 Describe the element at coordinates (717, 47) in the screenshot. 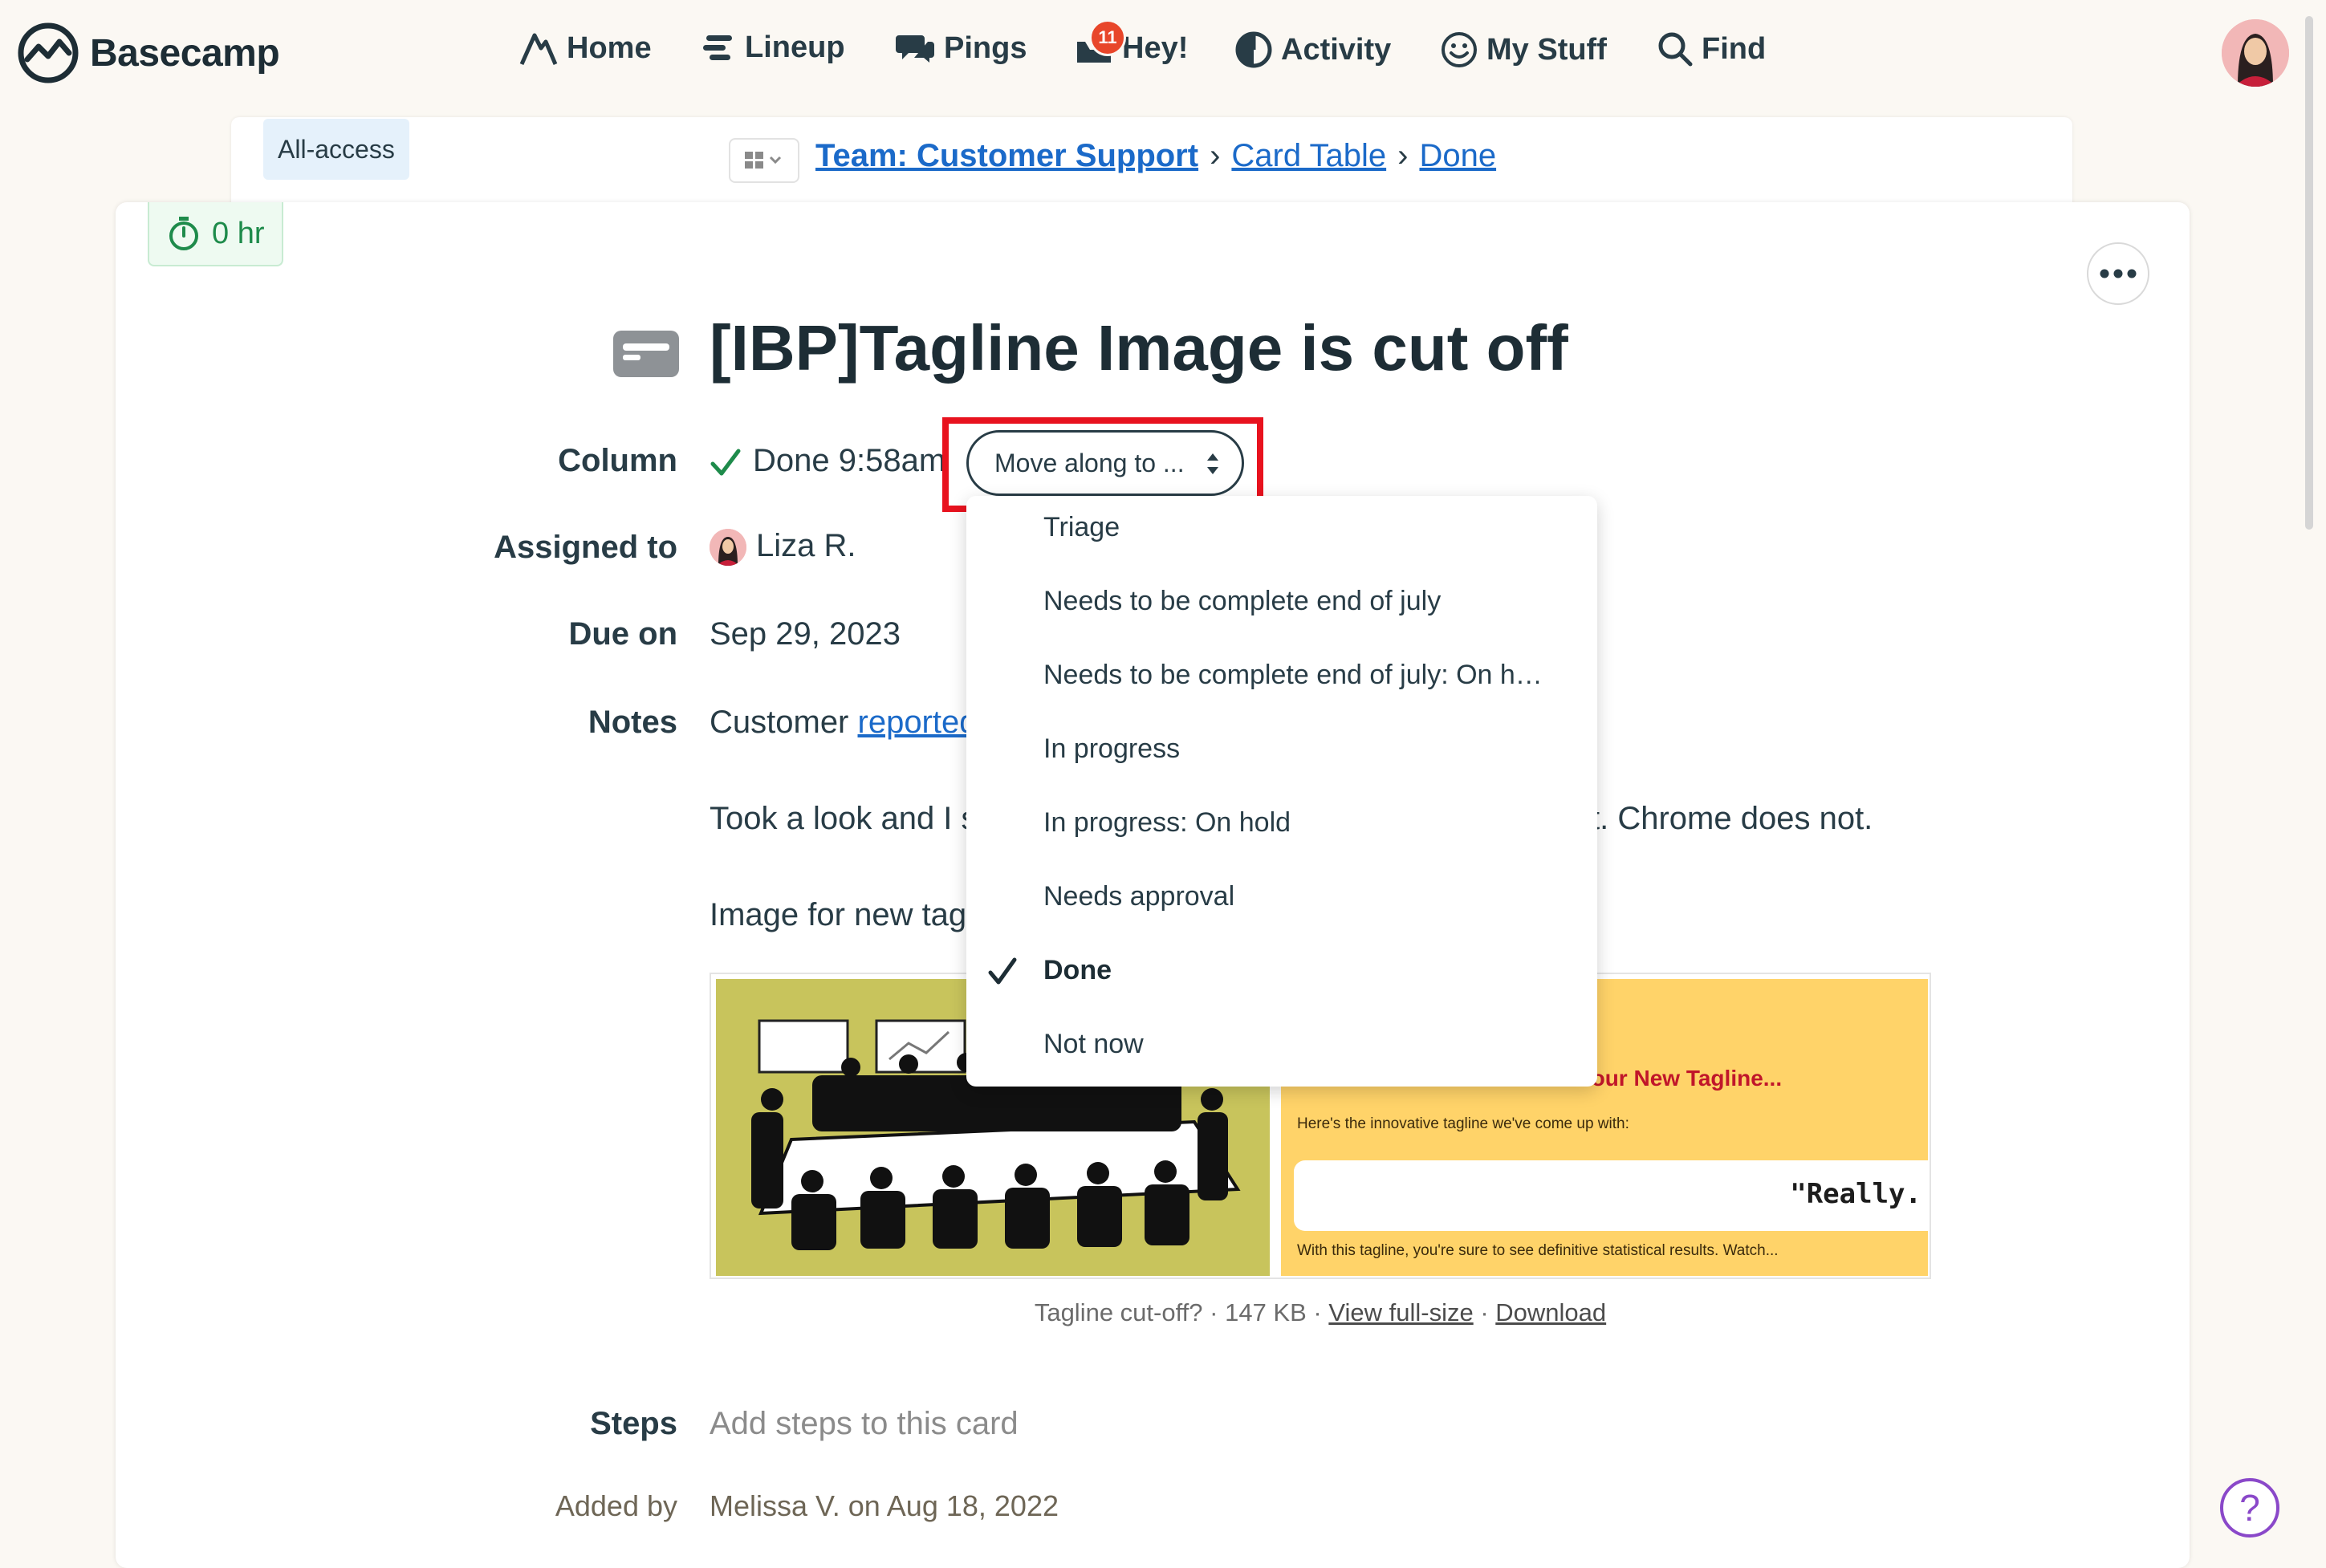

I see `lineup-icon` at that location.